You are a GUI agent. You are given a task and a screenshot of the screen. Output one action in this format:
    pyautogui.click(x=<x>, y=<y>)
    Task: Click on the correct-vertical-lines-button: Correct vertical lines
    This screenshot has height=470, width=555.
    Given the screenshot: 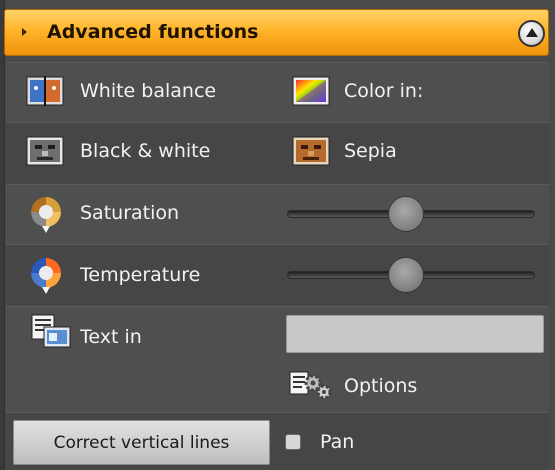 What is the action you would take?
    pyautogui.click(x=141, y=442)
    